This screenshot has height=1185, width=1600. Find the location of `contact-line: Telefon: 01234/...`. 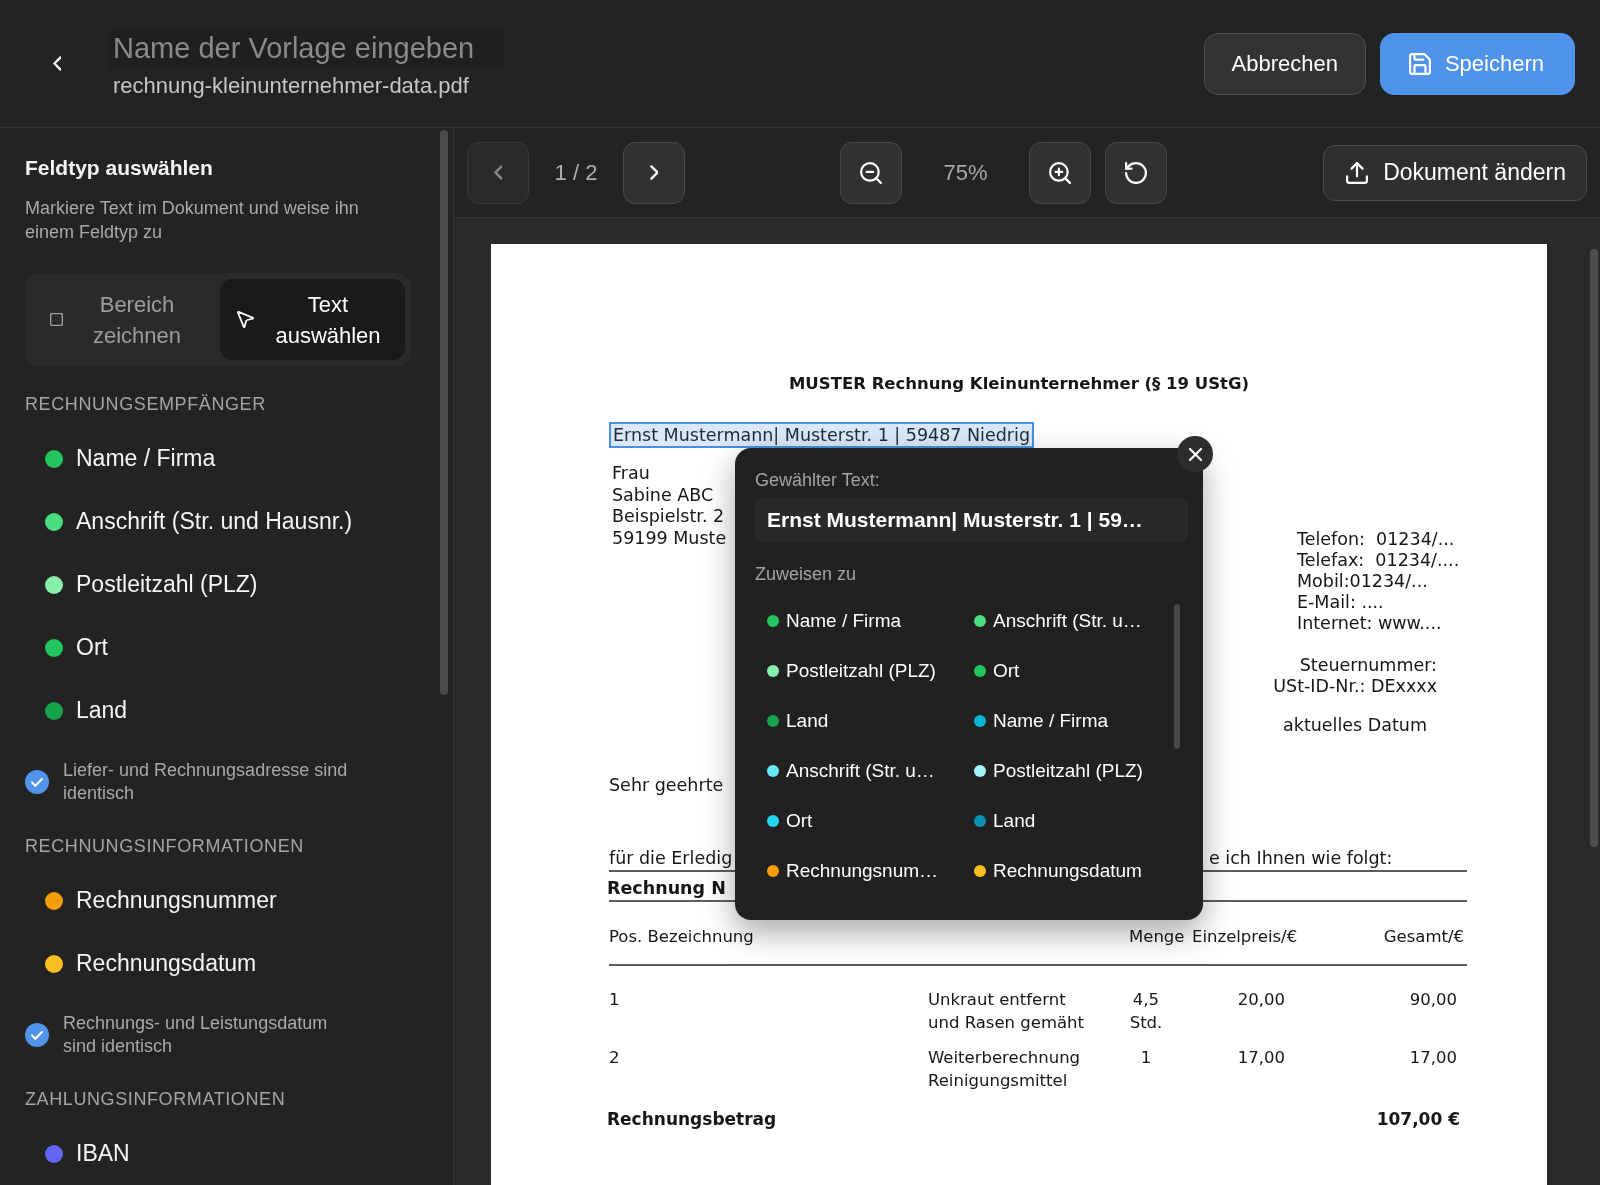

contact-line: Telefon: 01234/... is located at coordinates (1376, 539).